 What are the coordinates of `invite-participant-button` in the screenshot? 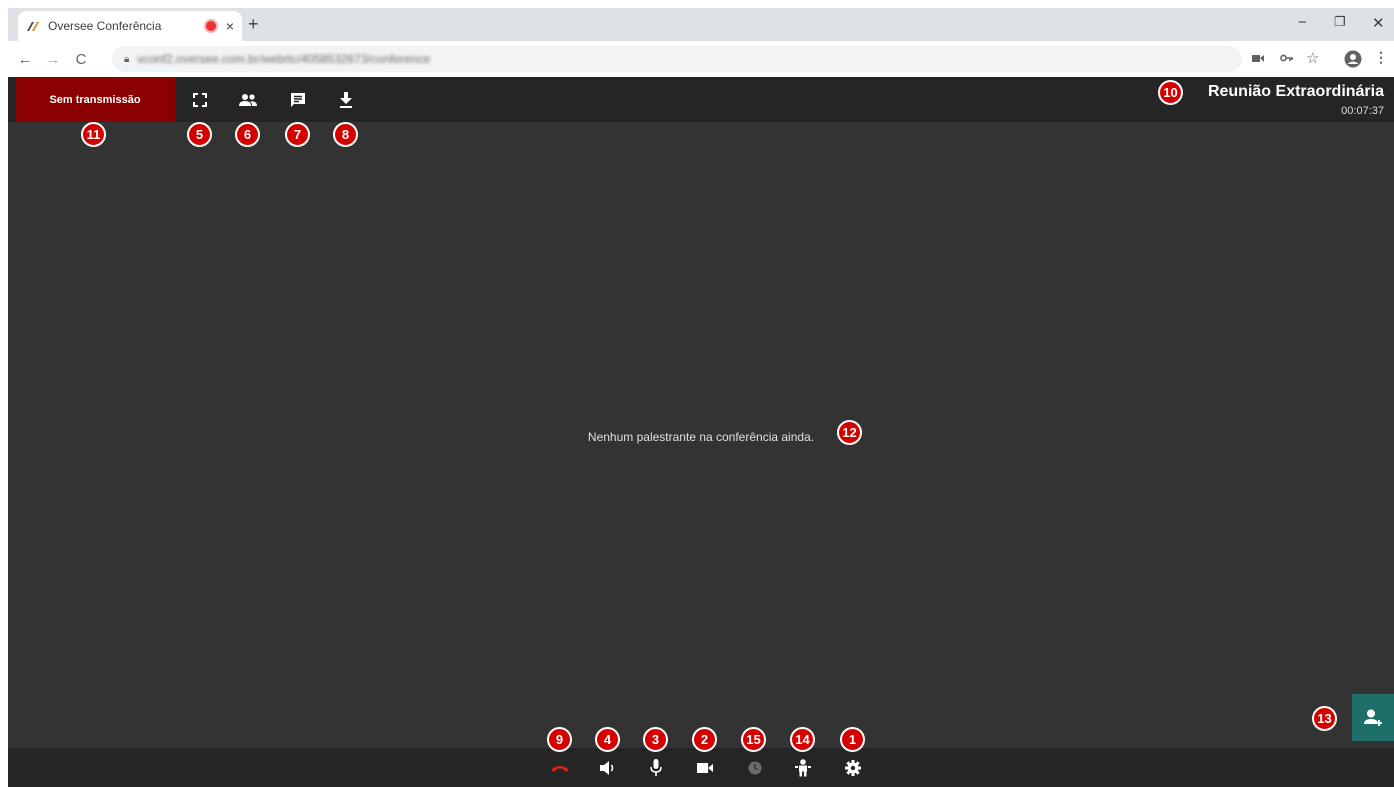 It's located at (1373, 717).